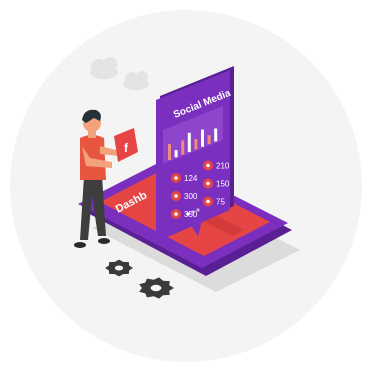  Describe the element at coordinates (223, 166) in the screenshot. I see `stat-value: 210` at that location.